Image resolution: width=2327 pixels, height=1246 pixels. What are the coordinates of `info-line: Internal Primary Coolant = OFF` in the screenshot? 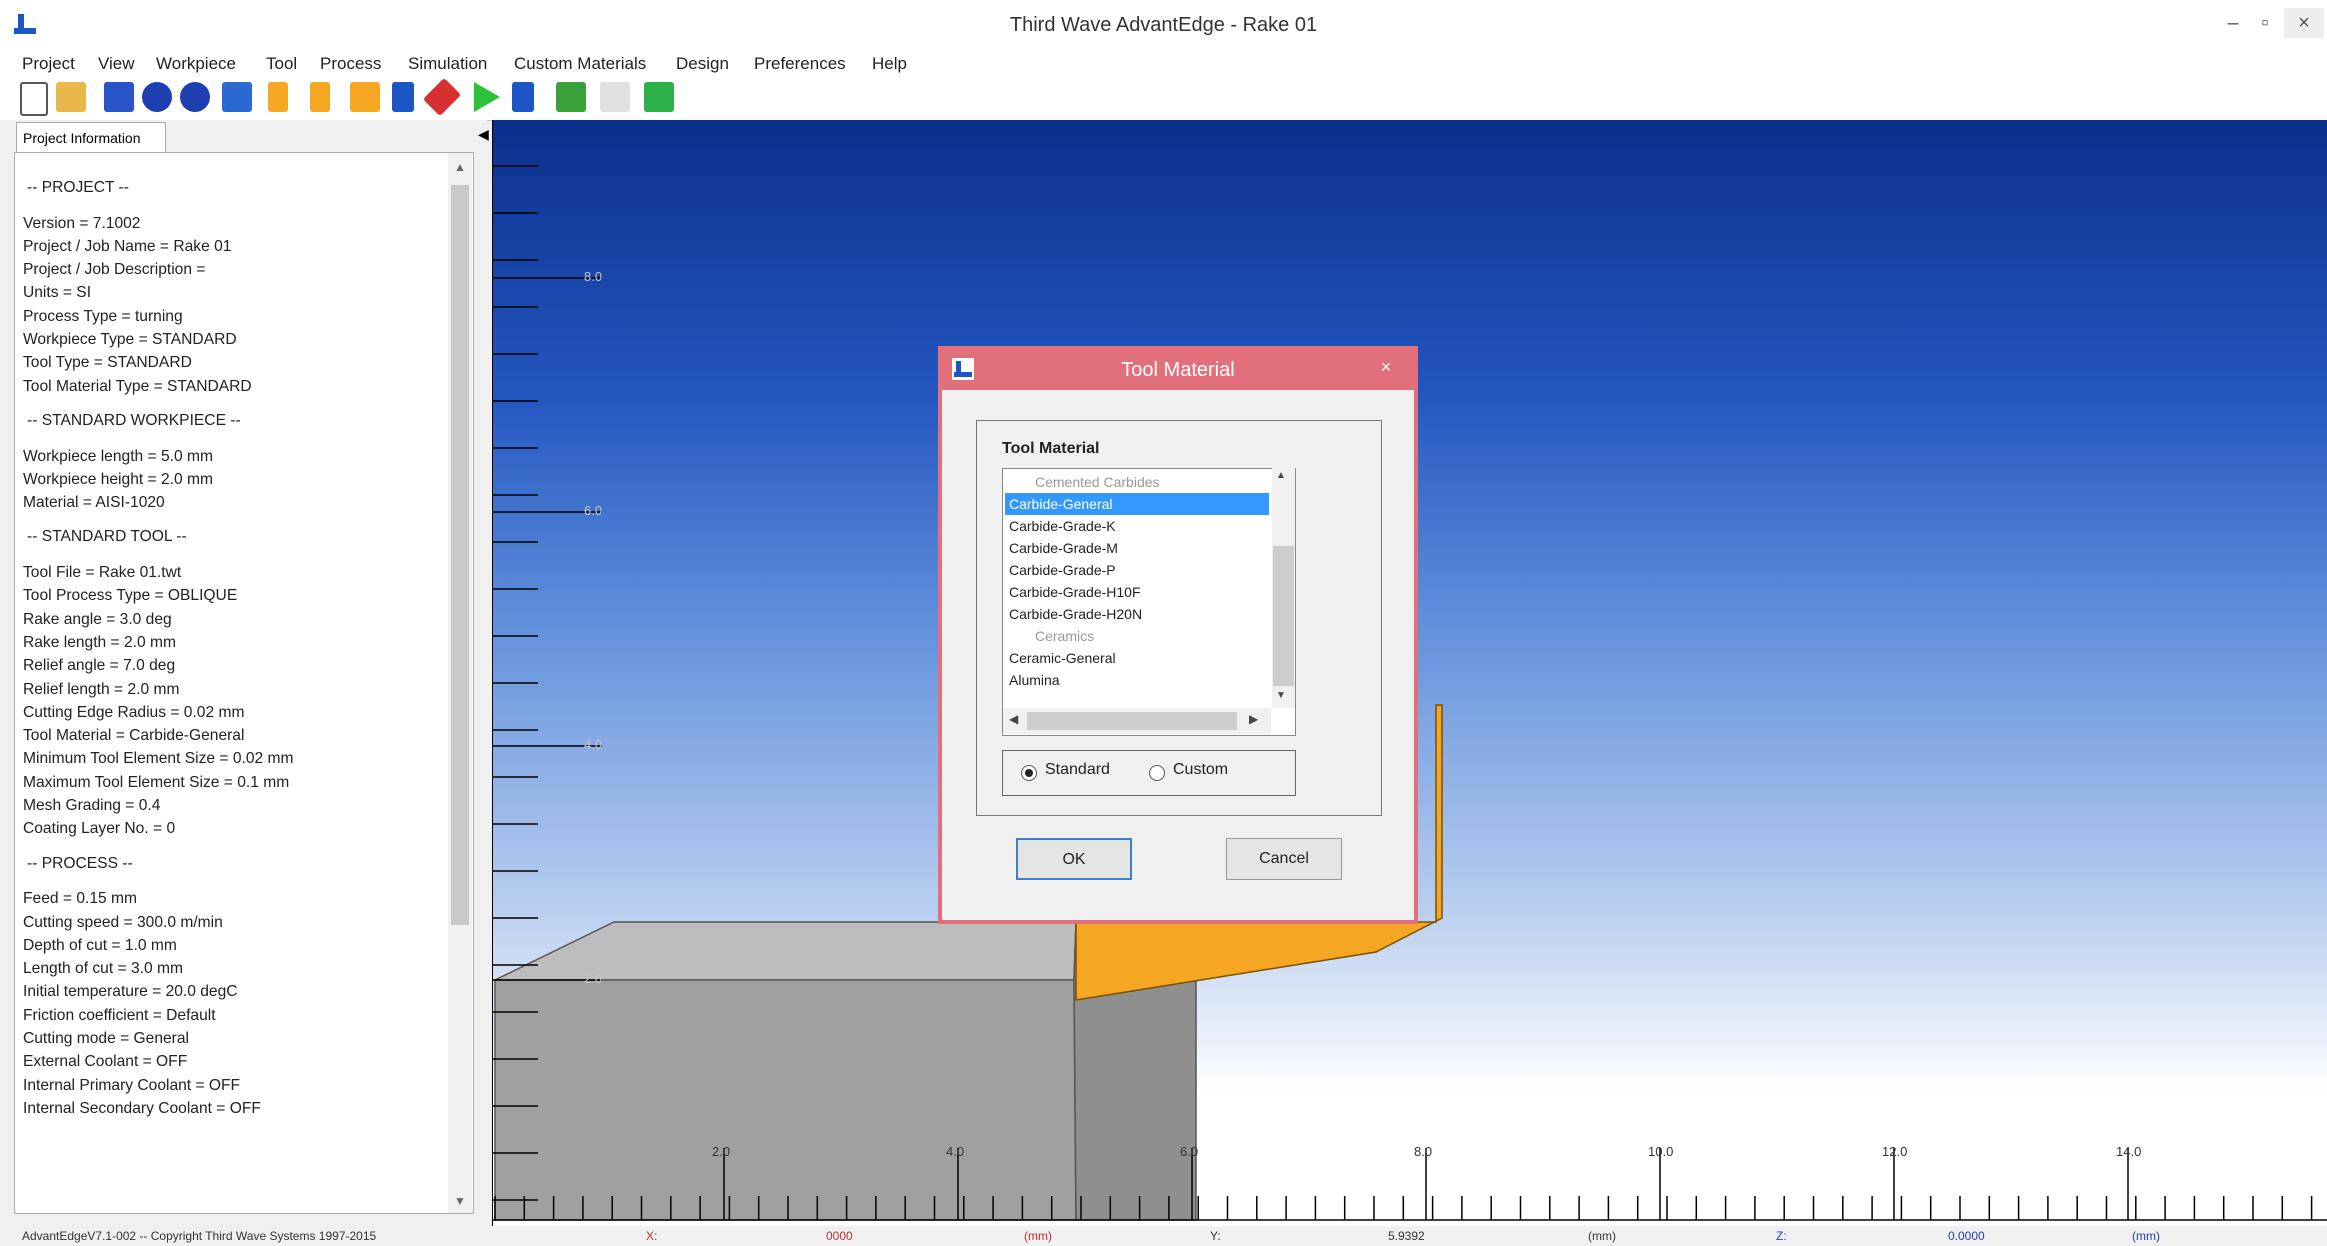 It's located at (132, 1085).